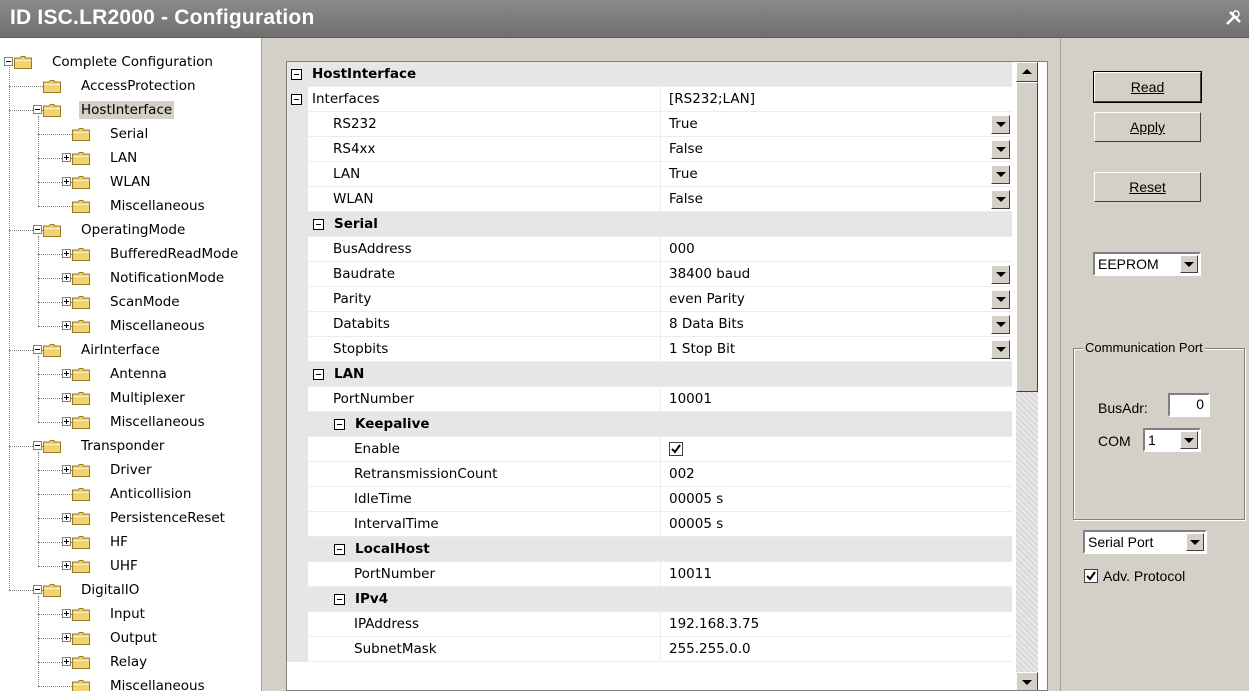 The height and width of the screenshot is (691, 1249). What do you see at coordinates (707, 299) in the screenshot?
I see `property-value: even Parity` at bounding box center [707, 299].